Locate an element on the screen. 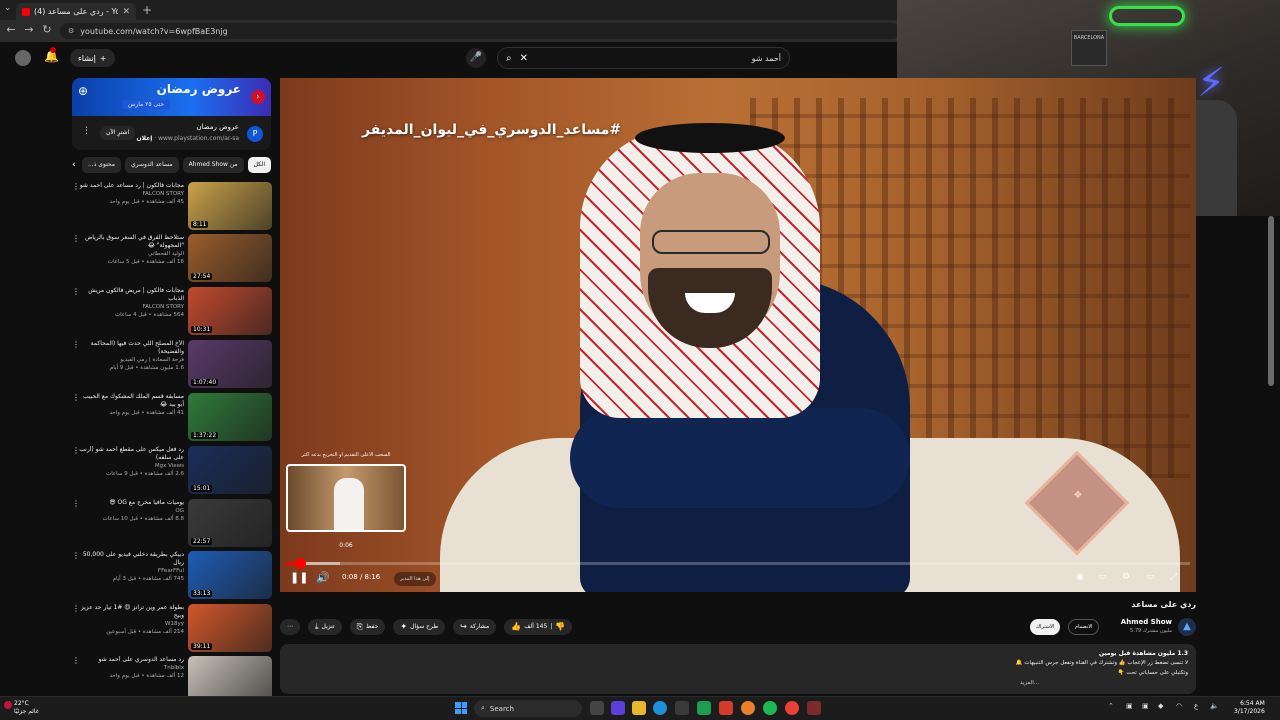 The width and height of the screenshot is (1280, 720). store-icon is located at coordinates (682, 708).